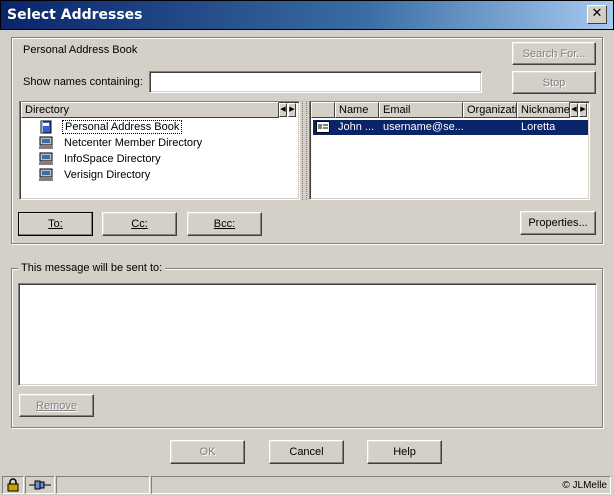 This screenshot has width=614, height=496. I want to click on results-icon-column-header, so click(323, 110).